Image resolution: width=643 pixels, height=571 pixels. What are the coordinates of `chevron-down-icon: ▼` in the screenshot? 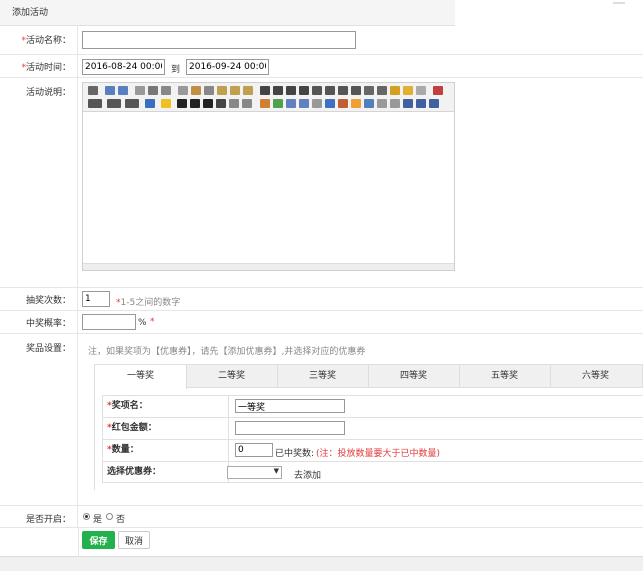 It's located at (276, 471).